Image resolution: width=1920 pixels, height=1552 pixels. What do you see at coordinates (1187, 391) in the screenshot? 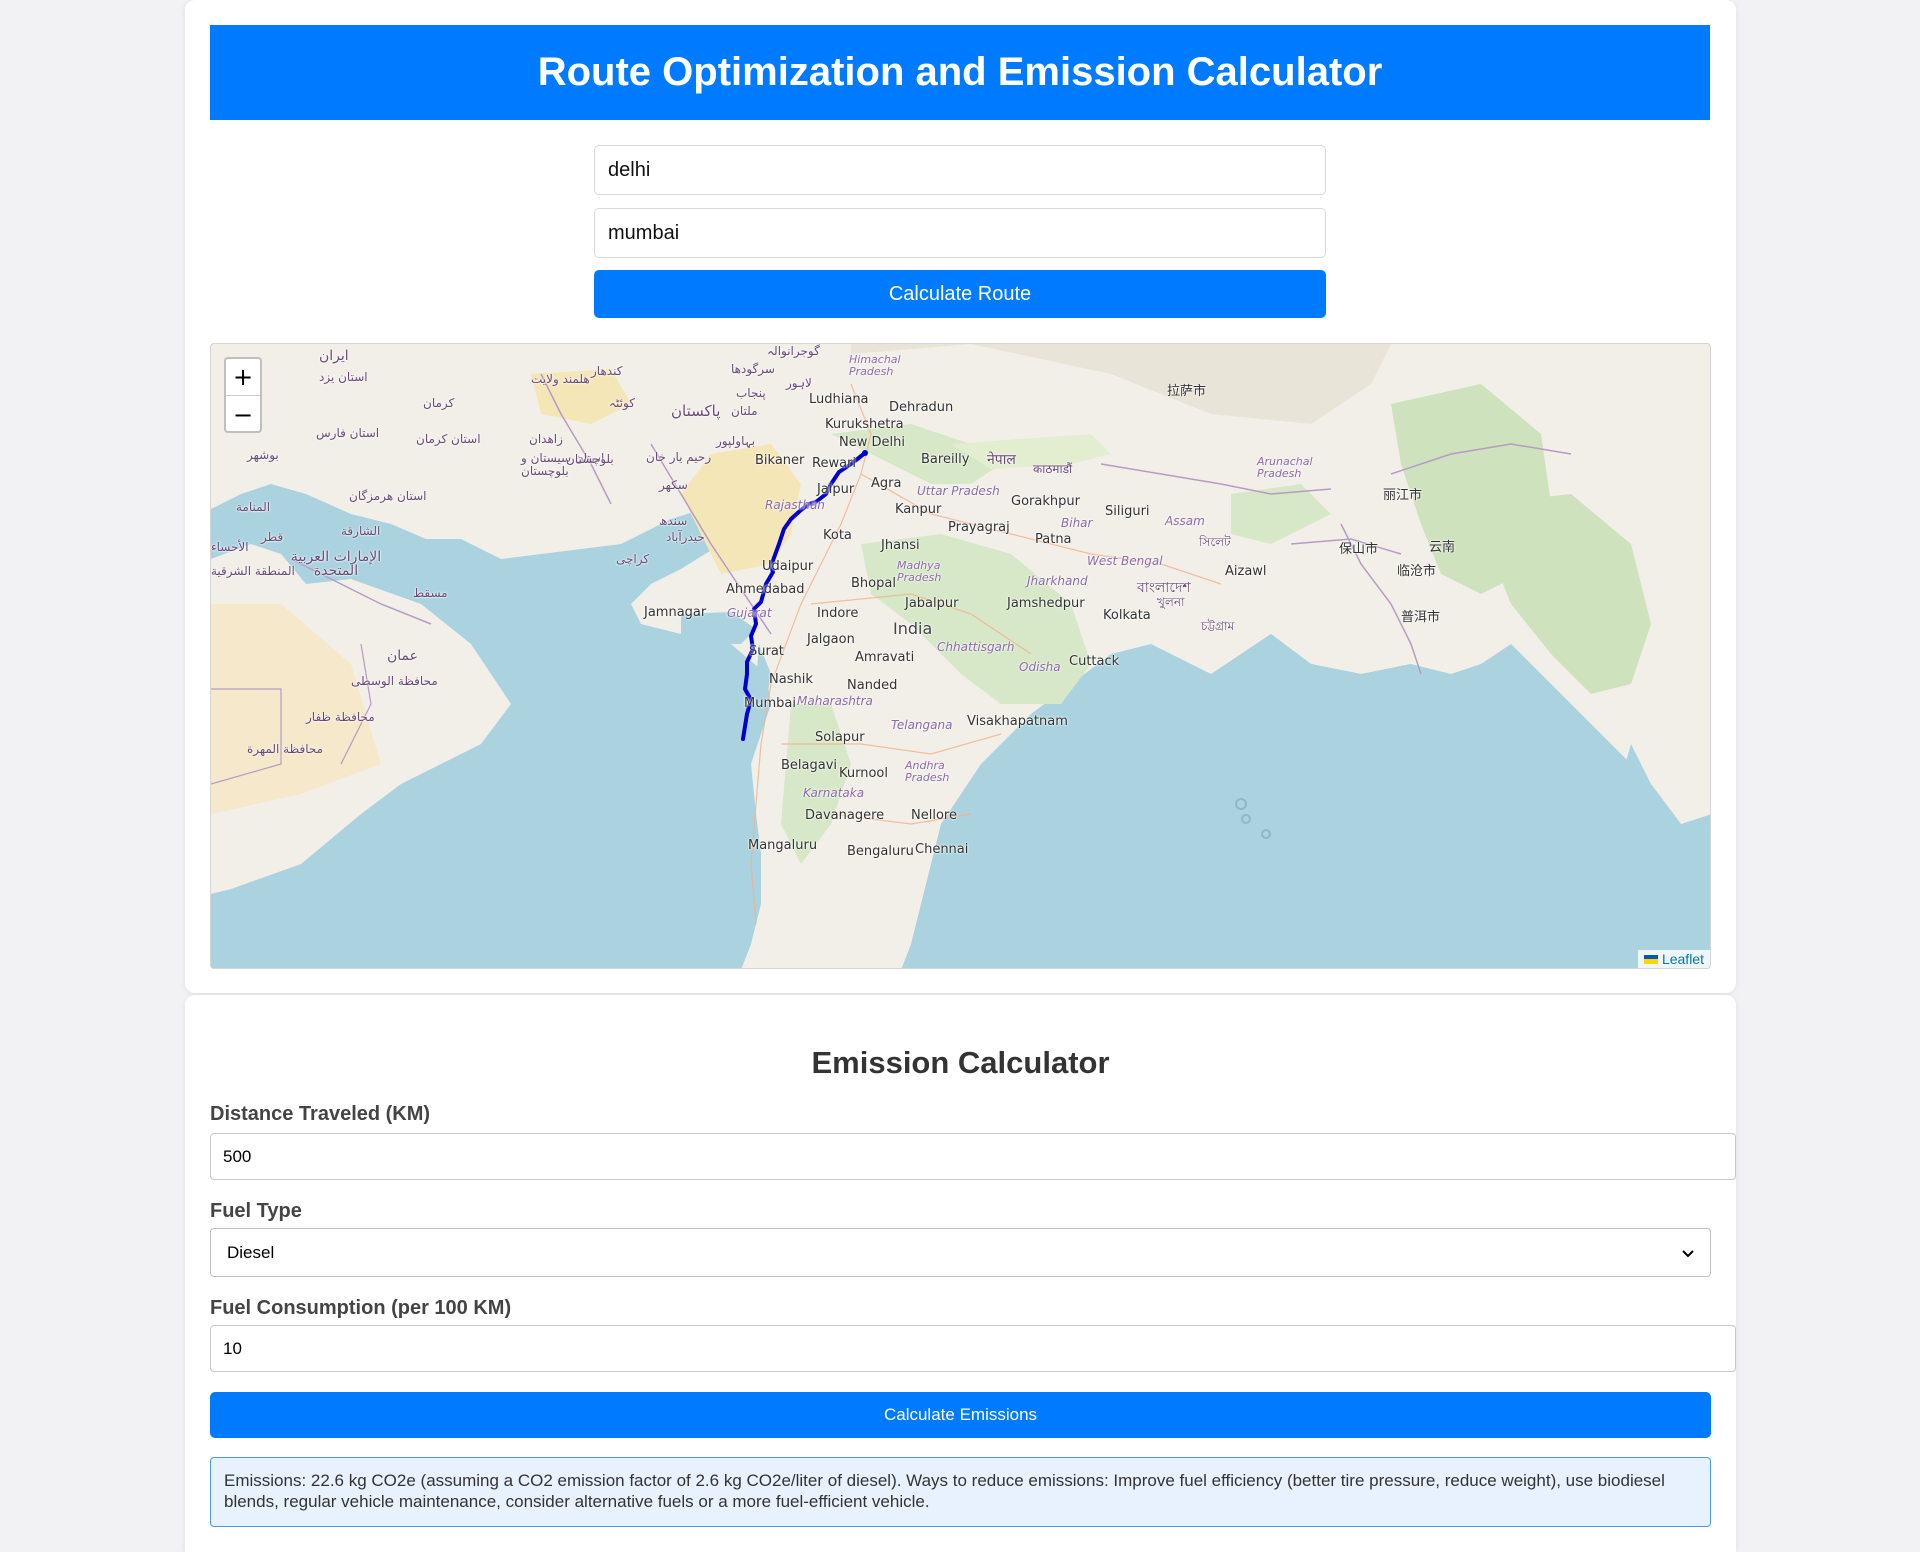
I see `map-label-lhasa: 拉萨市` at bounding box center [1187, 391].